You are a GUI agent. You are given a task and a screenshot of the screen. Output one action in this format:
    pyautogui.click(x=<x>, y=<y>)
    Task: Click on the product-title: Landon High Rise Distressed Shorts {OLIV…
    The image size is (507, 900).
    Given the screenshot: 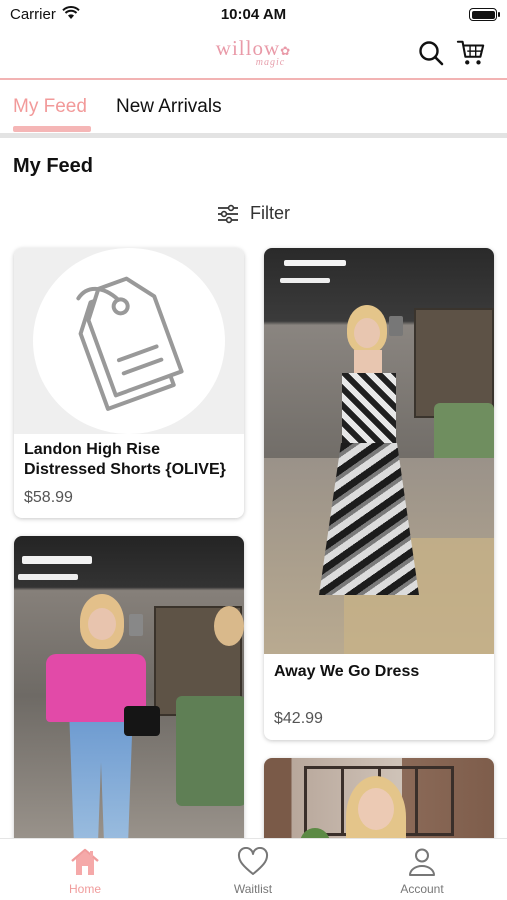 What is the action you would take?
    pyautogui.click(x=125, y=459)
    